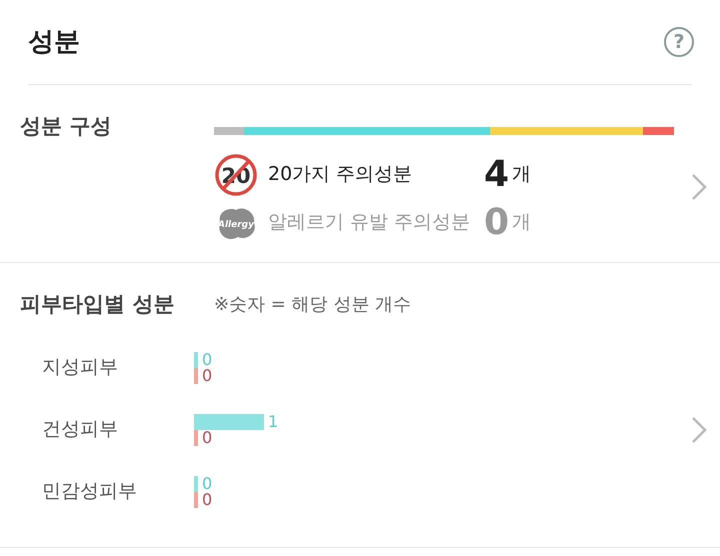 Image resolution: width=720 pixels, height=556 pixels. I want to click on legend-note: ※숫자 = 해당 성분 개수, so click(313, 305).